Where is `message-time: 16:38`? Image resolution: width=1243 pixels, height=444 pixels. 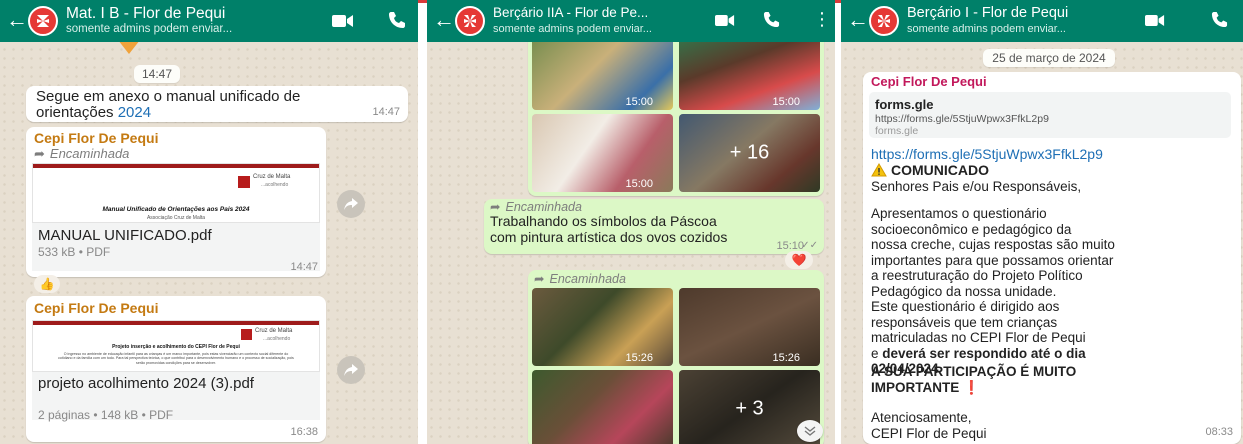
message-time: 16:38 is located at coordinates (304, 432).